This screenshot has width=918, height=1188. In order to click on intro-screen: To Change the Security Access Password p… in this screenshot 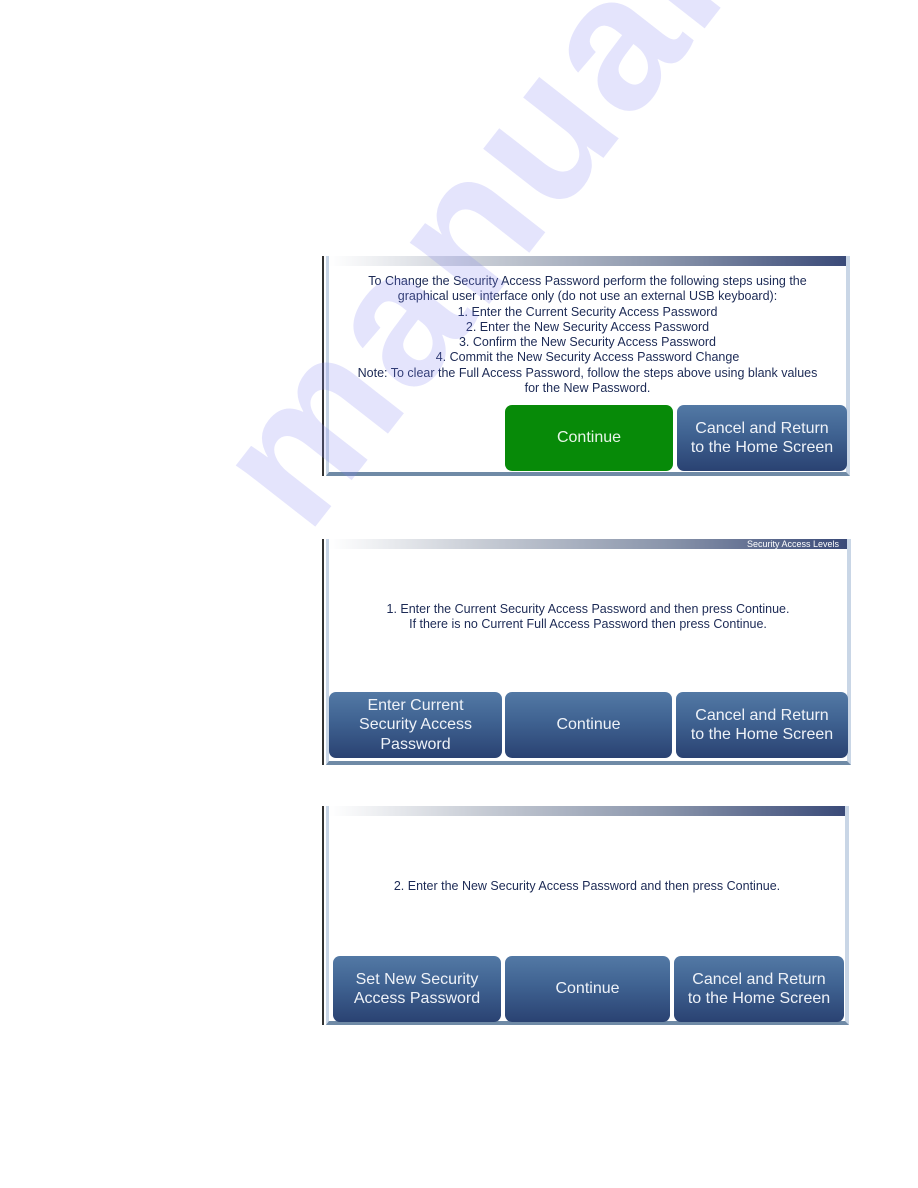, I will do `click(586, 366)`.